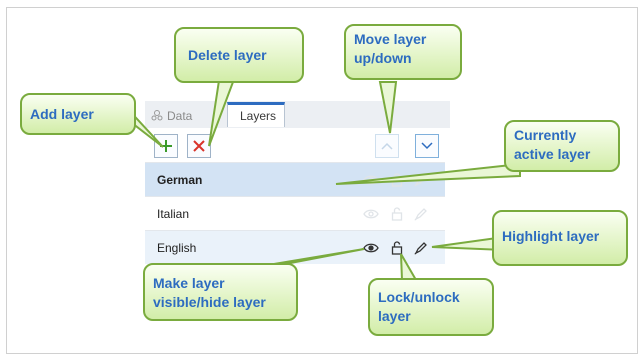 The height and width of the screenshot is (356, 642). What do you see at coordinates (239, 55) in the screenshot?
I see `callout-delete-layer: Delete layer` at bounding box center [239, 55].